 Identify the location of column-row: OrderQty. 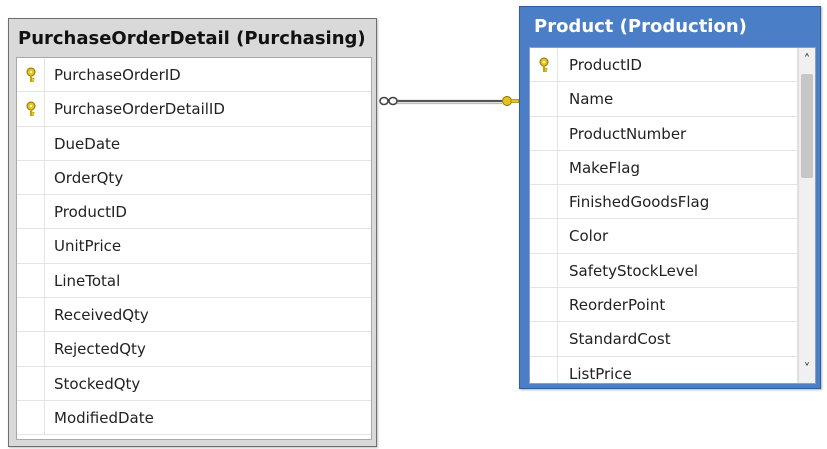
(194, 178).